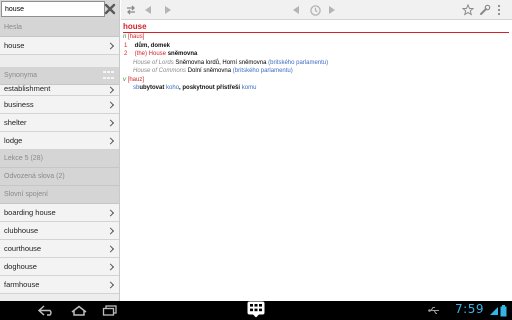 This screenshot has height=320, width=512. What do you see at coordinates (150, 54) in the screenshot?
I see `sense-prefix: (the) House` at bounding box center [150, 54].